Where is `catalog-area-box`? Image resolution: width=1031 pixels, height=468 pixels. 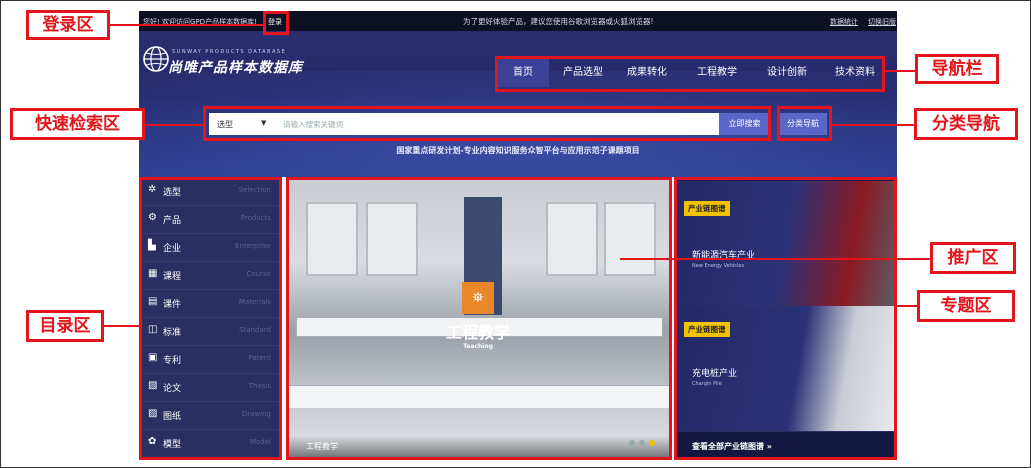
catalog-area-box is located at coordinates (210, 318).